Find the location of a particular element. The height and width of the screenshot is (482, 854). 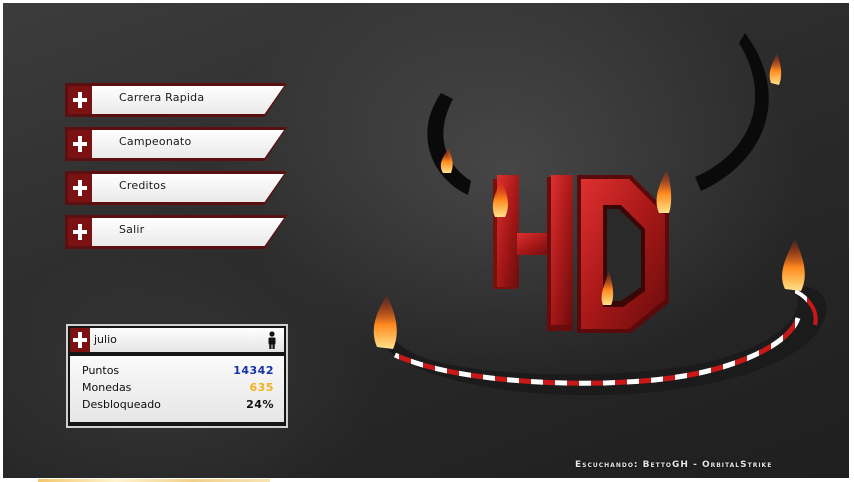

player-name: julio is located at coordinates (105, 339).